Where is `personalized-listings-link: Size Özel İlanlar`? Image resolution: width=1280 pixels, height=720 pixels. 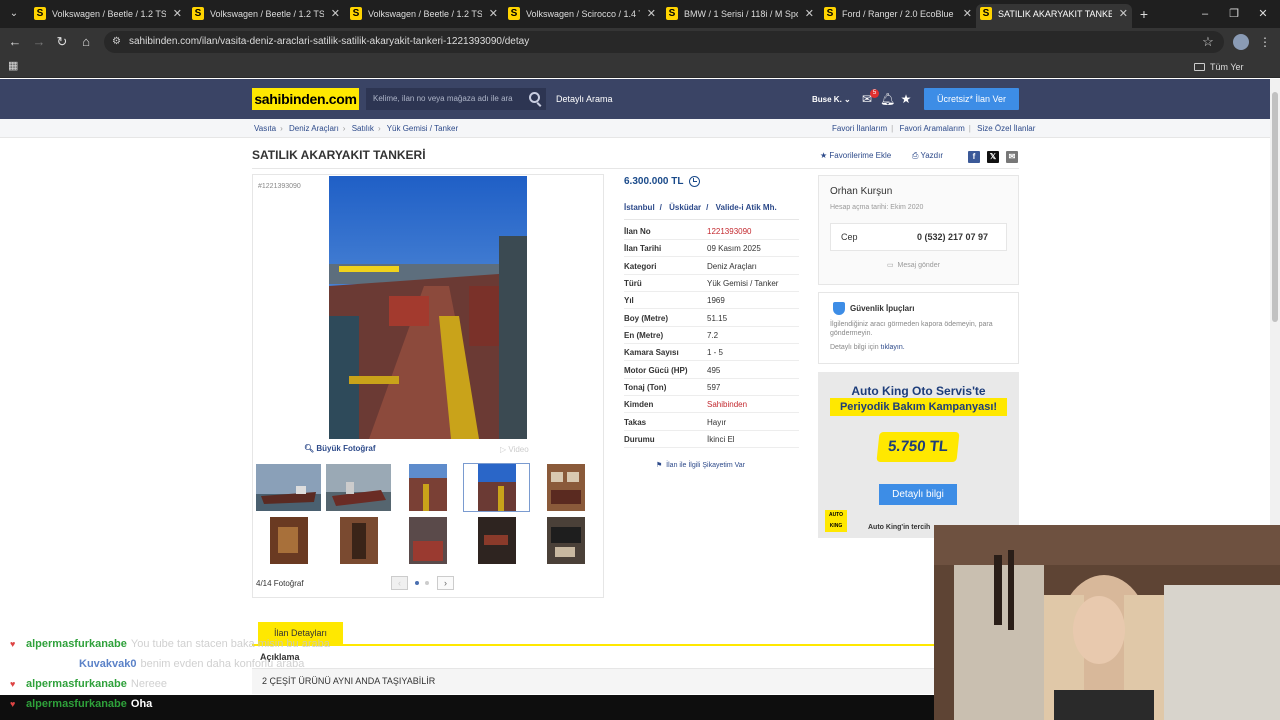
personalized-listings-link: Size Özel İlanlar is located at coordinates (1006, 128).